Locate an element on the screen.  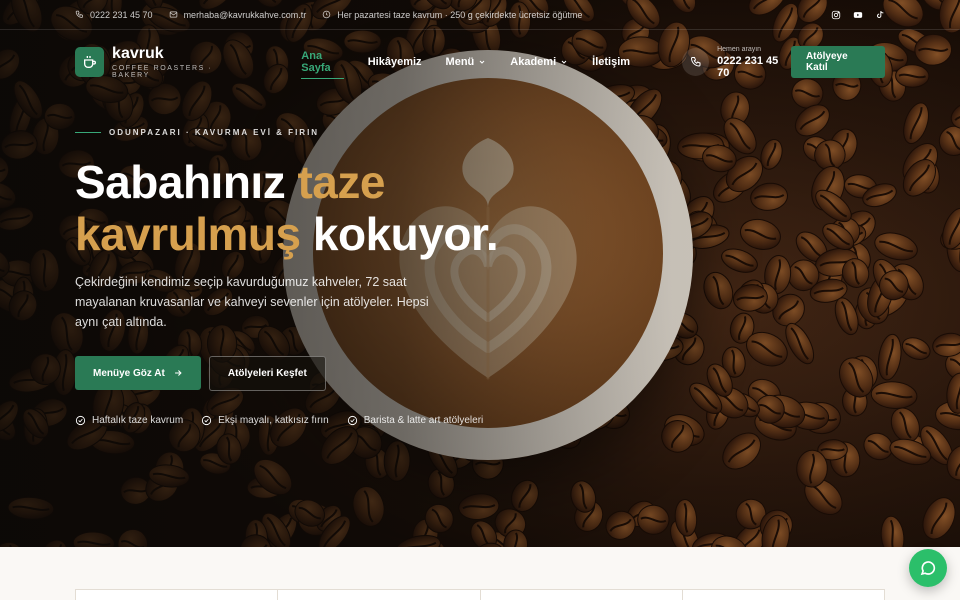
call-block: Hemen arayın 0222 231 45 70 is located at coordinates (736, 62).